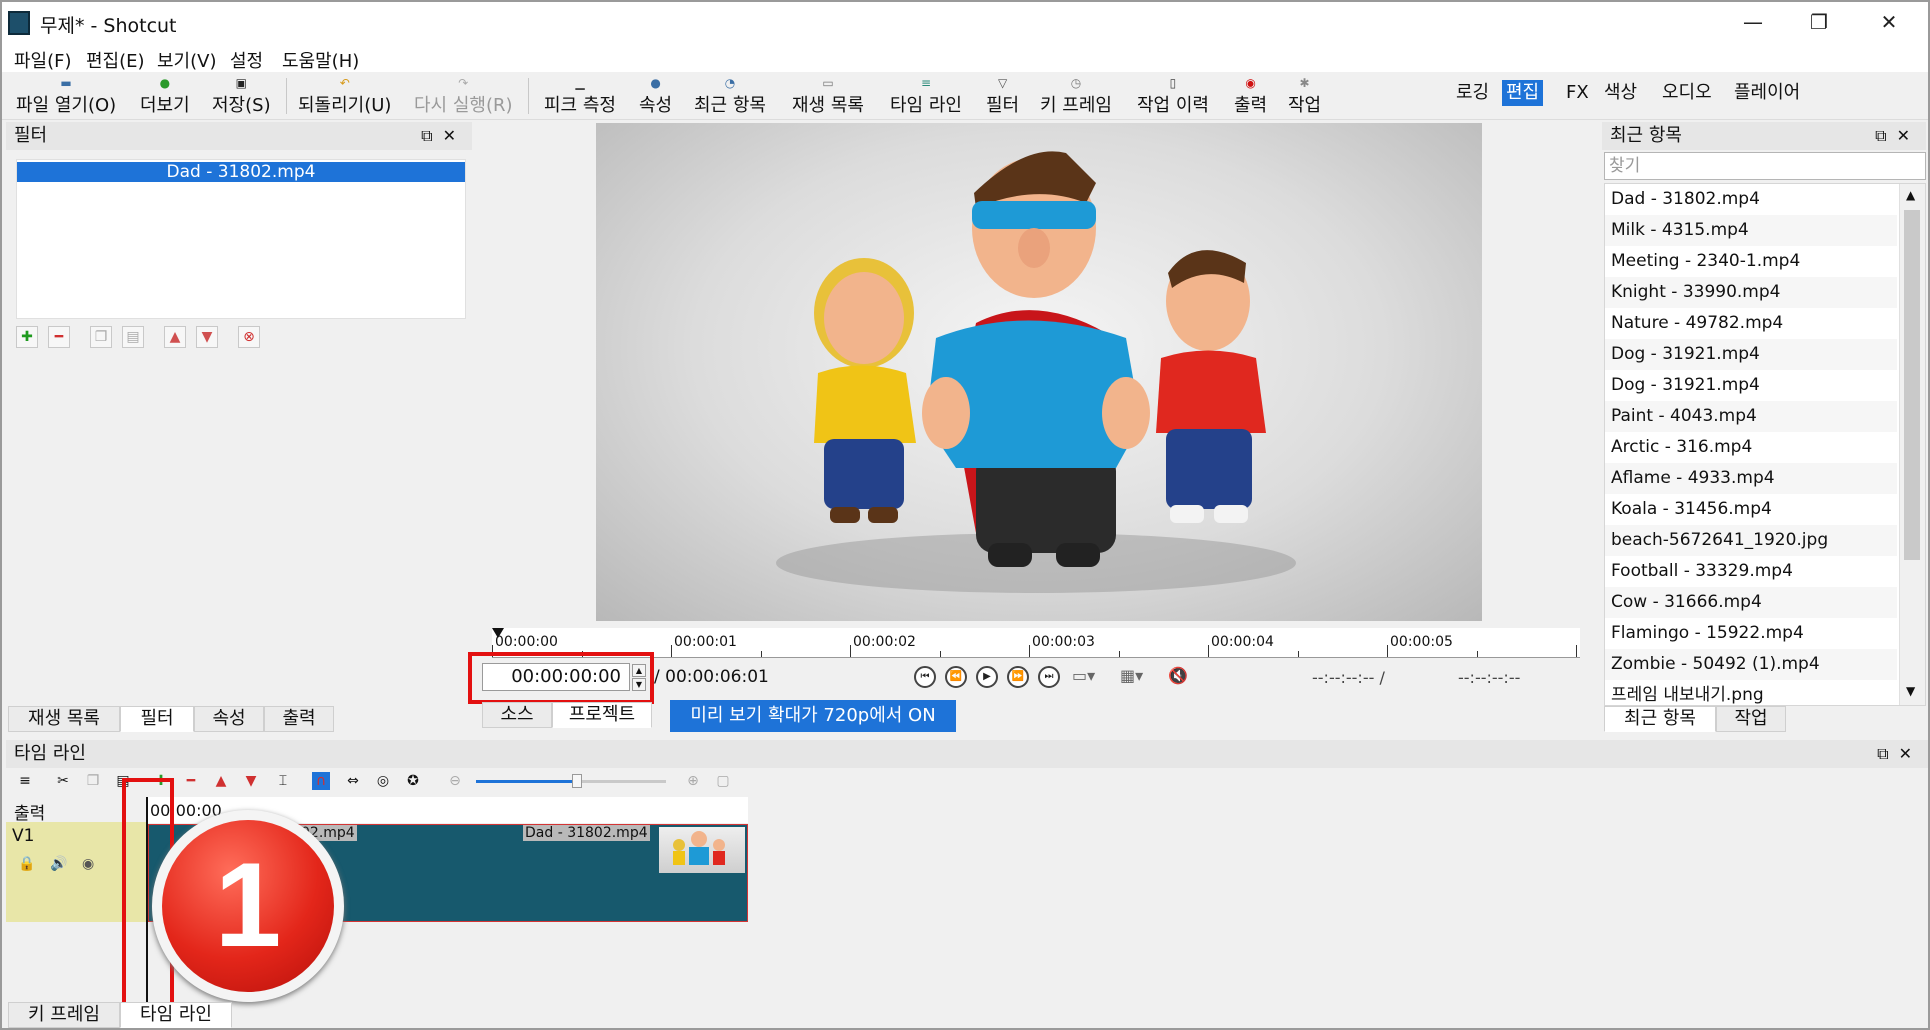 This screenshot has width=1930, height=1030. Describe the element at coordinates (1751, 261) in the screenshot. I see `list-item: Meeting - 2340-1.mp4` at that location.